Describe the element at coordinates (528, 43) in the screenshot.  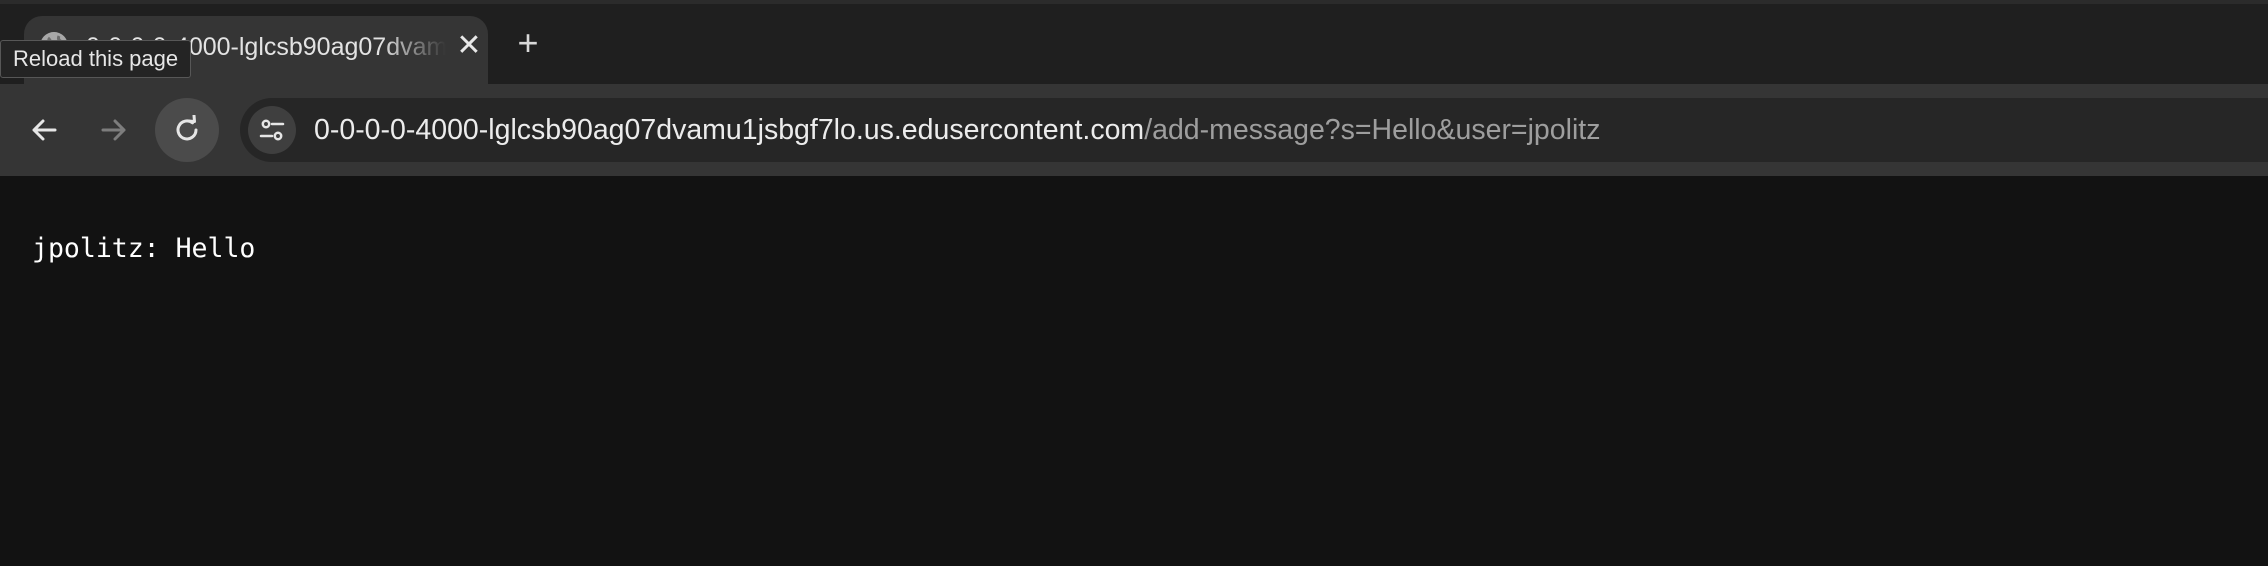
I see `plus-icon: +` at that location.